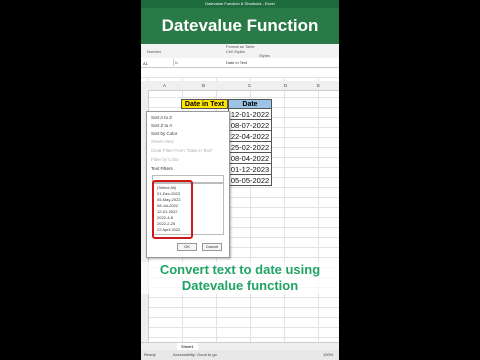 Image resolution: width=480 pixels, height=360 pixels. Describe the element at coordinates (235, 51) in the screenshot. I see `ribbon-cell-styles: Cell Styles` at that location.